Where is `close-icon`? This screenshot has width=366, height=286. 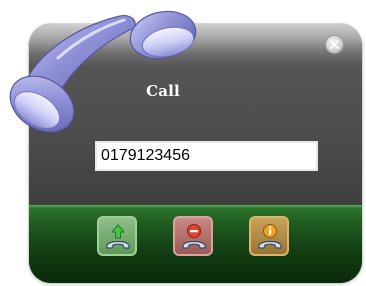
close-icon is located at coordinates (334, 44).